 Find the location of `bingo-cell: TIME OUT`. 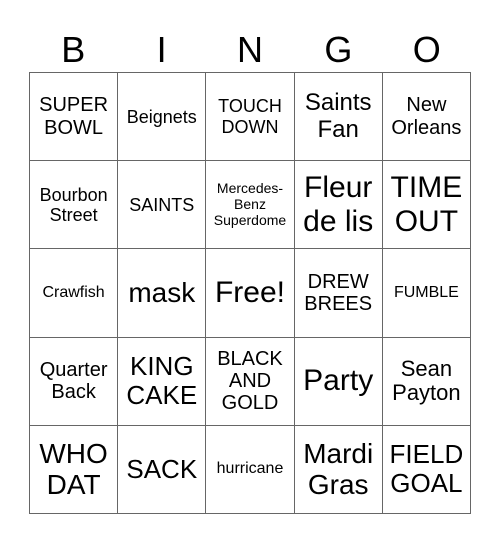

bingo-cell: TIME OUT is located at coordinates (426, 205).